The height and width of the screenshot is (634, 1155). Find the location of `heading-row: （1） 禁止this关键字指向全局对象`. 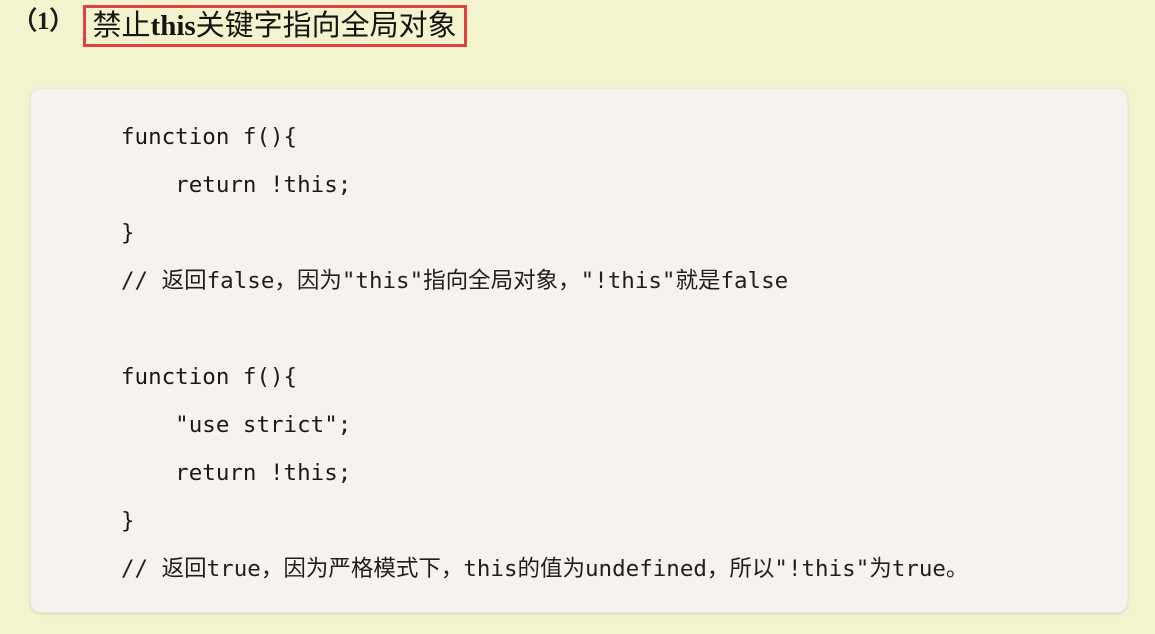

heading-row: （1） 禁止this关键字指向全局对象 is located at coordinates (233, 28).